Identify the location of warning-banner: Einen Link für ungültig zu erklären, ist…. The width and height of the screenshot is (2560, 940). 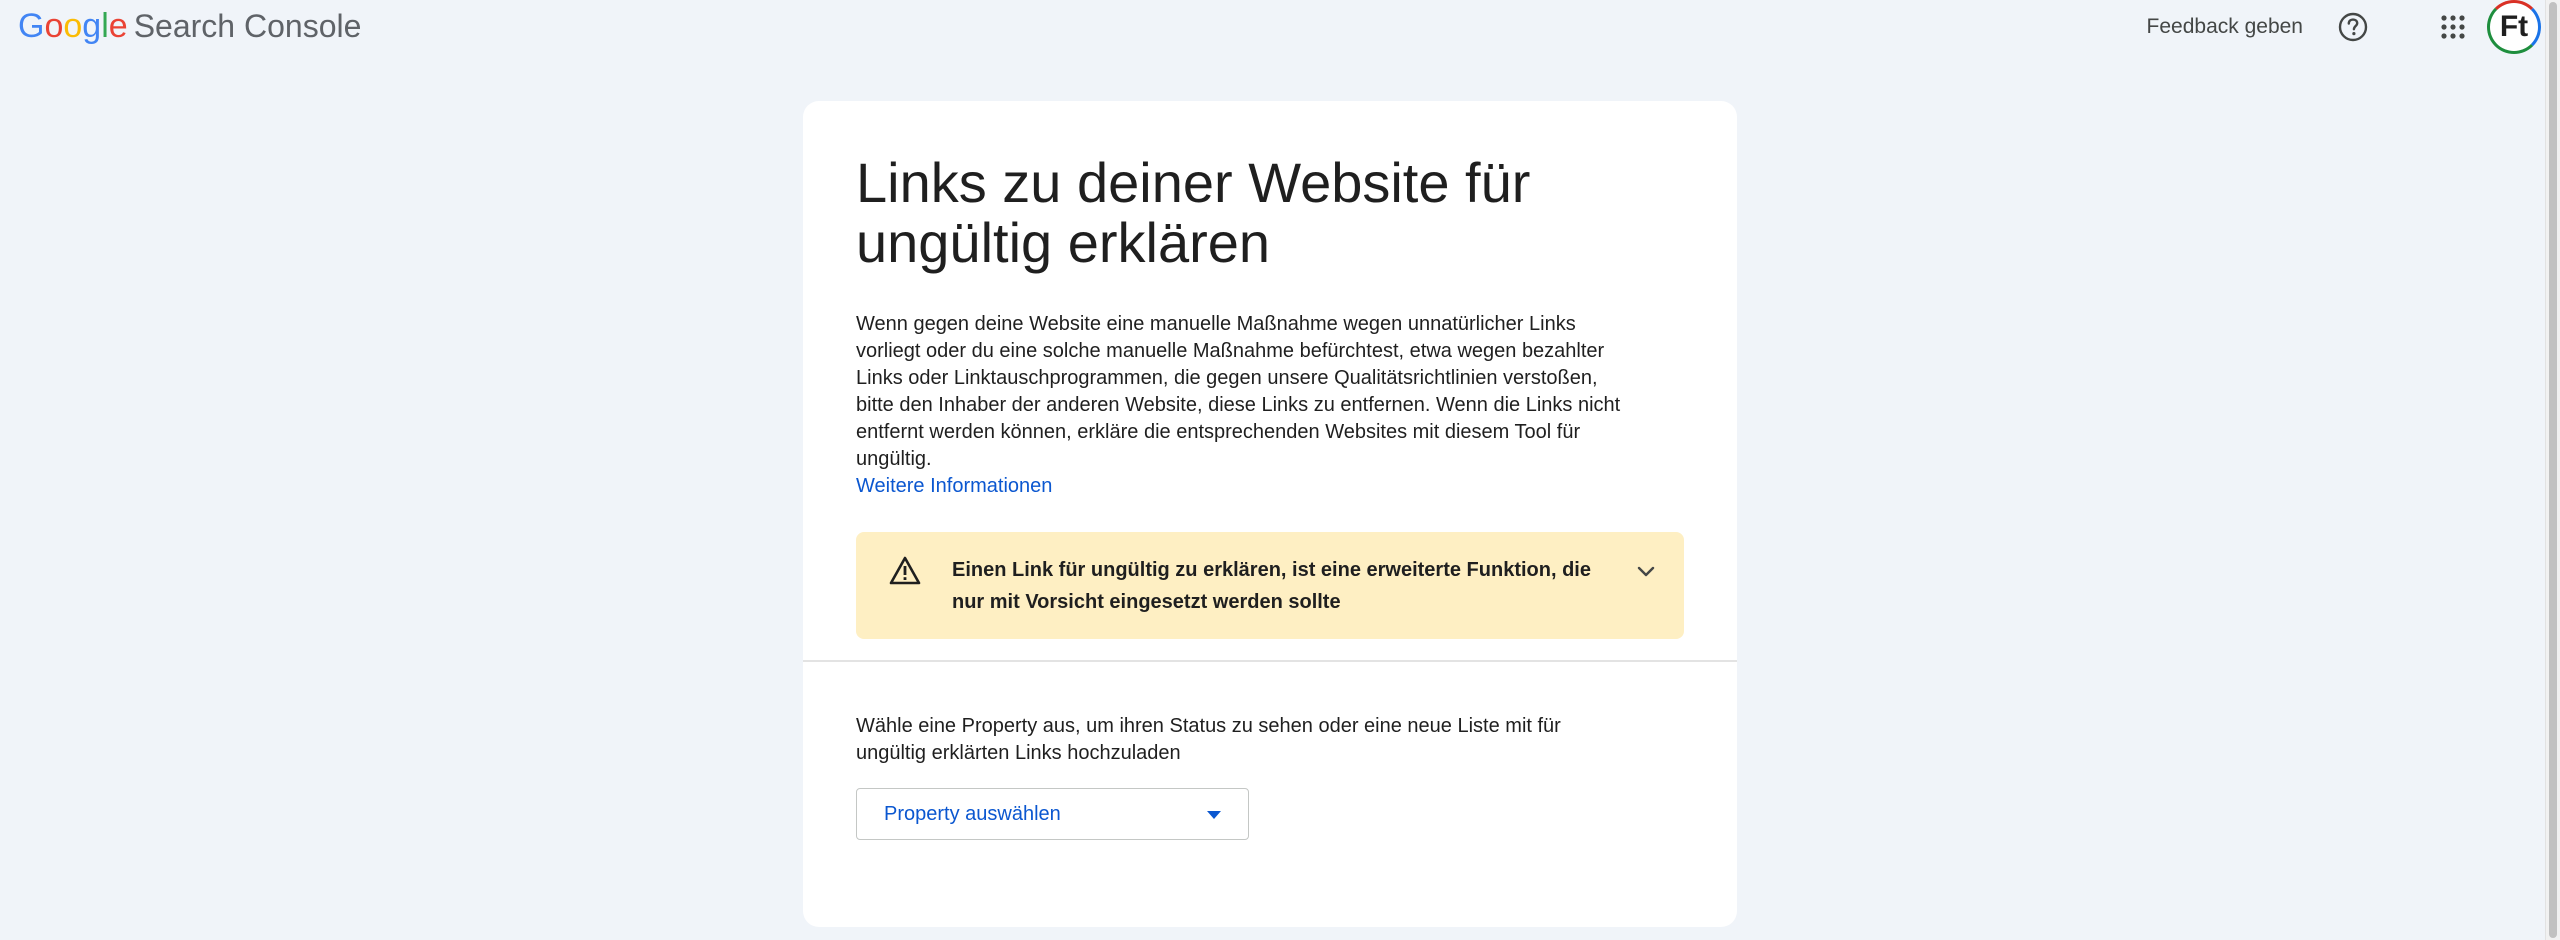
(1270, 585).